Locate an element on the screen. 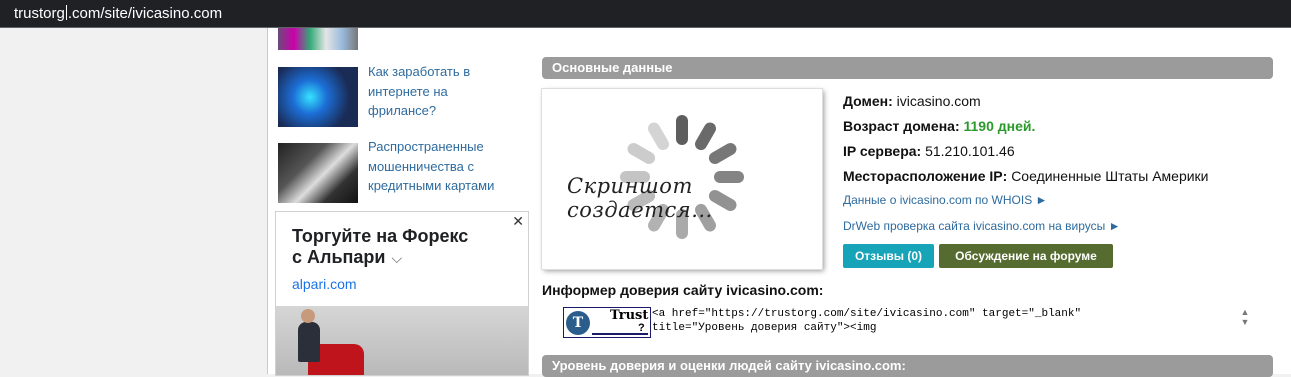  sidebar-article-freelance: Как заработать в интернете на фрилансе? is located at coordinates (443, 91).